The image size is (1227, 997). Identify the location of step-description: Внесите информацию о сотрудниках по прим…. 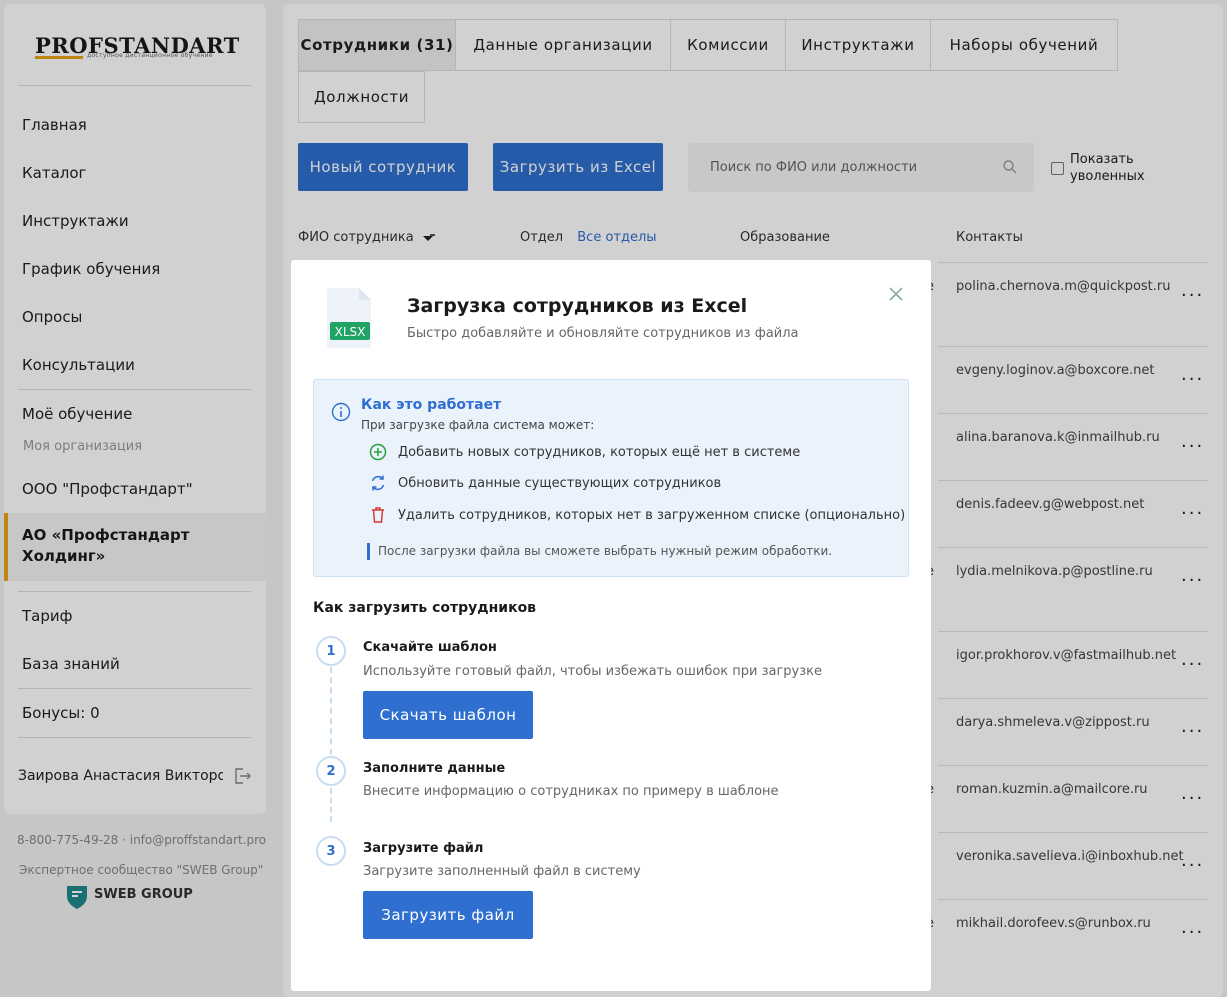
(571, 791).